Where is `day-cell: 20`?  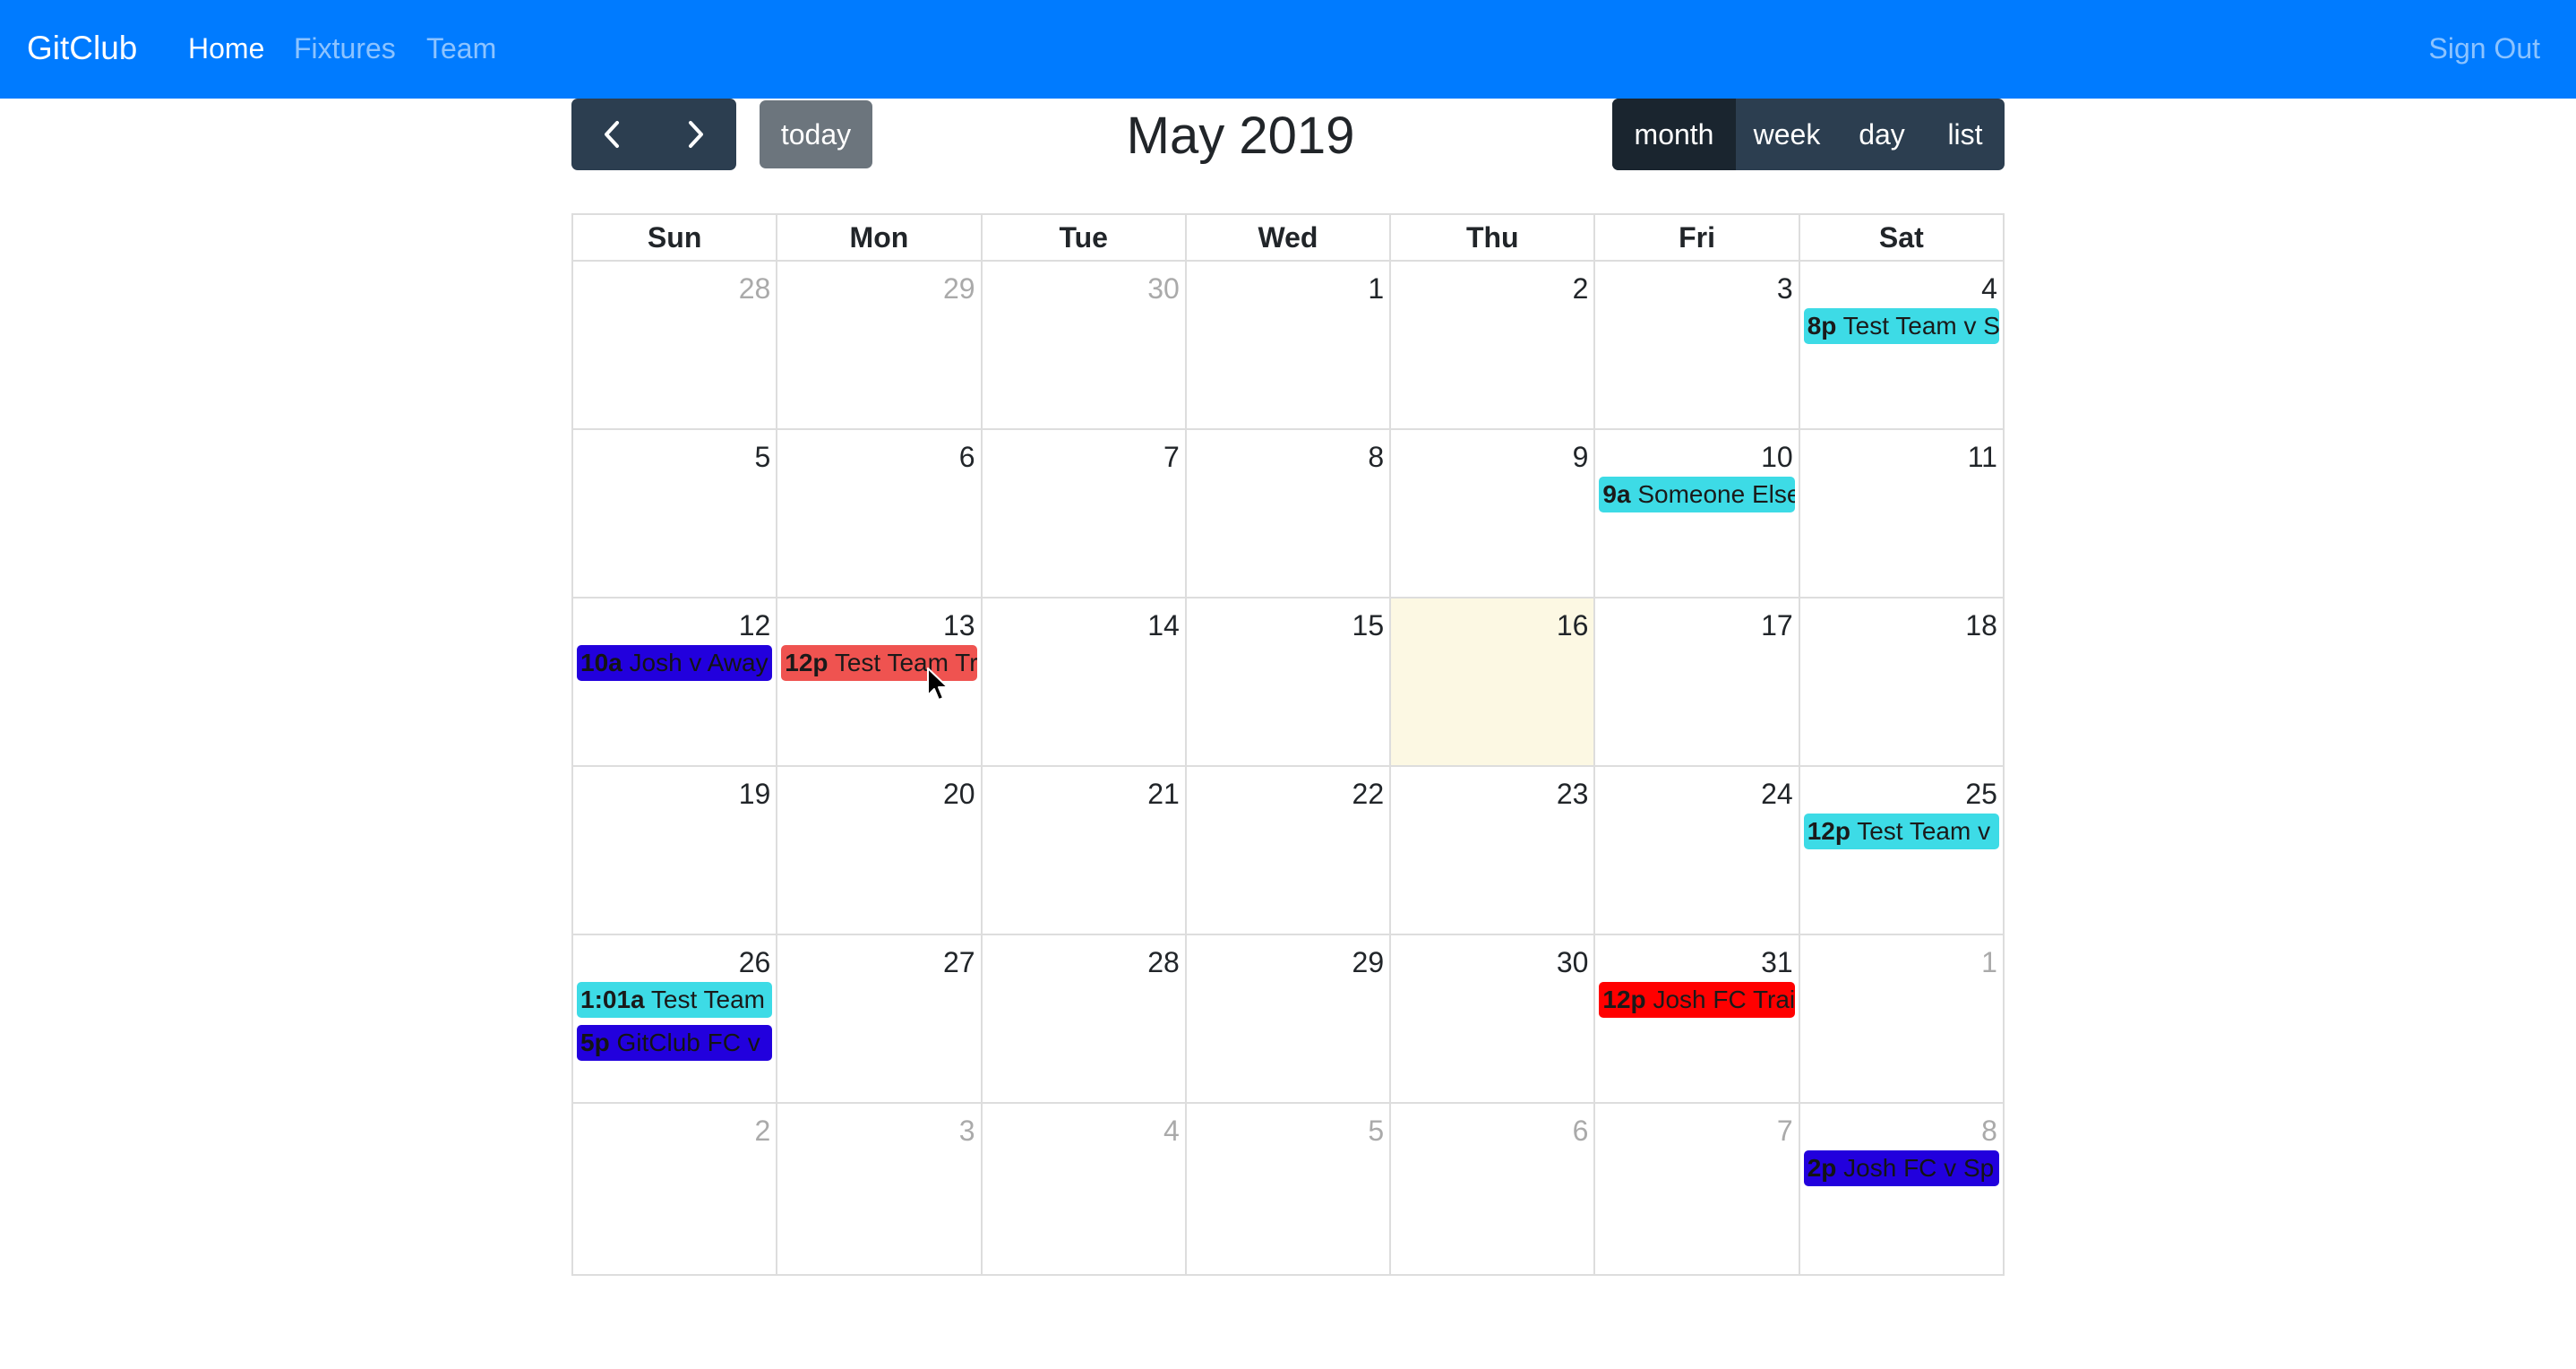
day-cell: 20 is located at coordinates (880, 850).